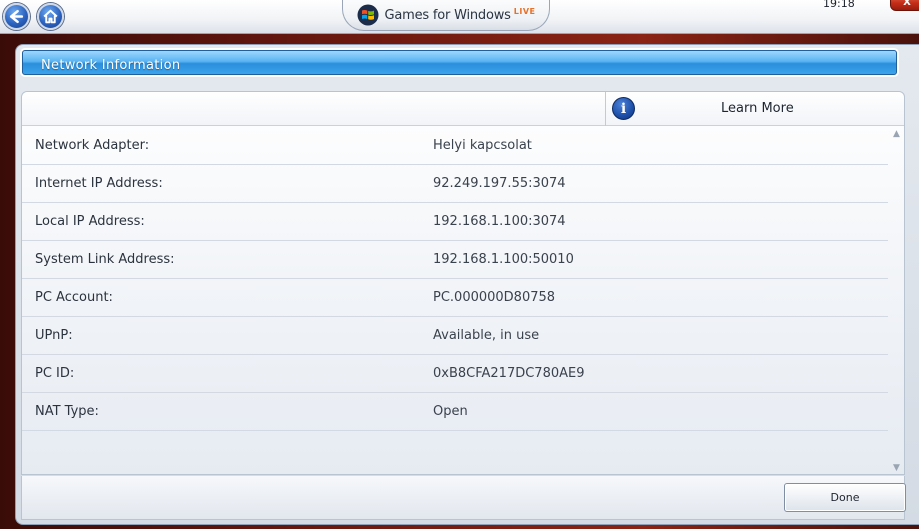 The image size is (919, 529). I want to click on row-value: Available, in use, so click(486, 335).